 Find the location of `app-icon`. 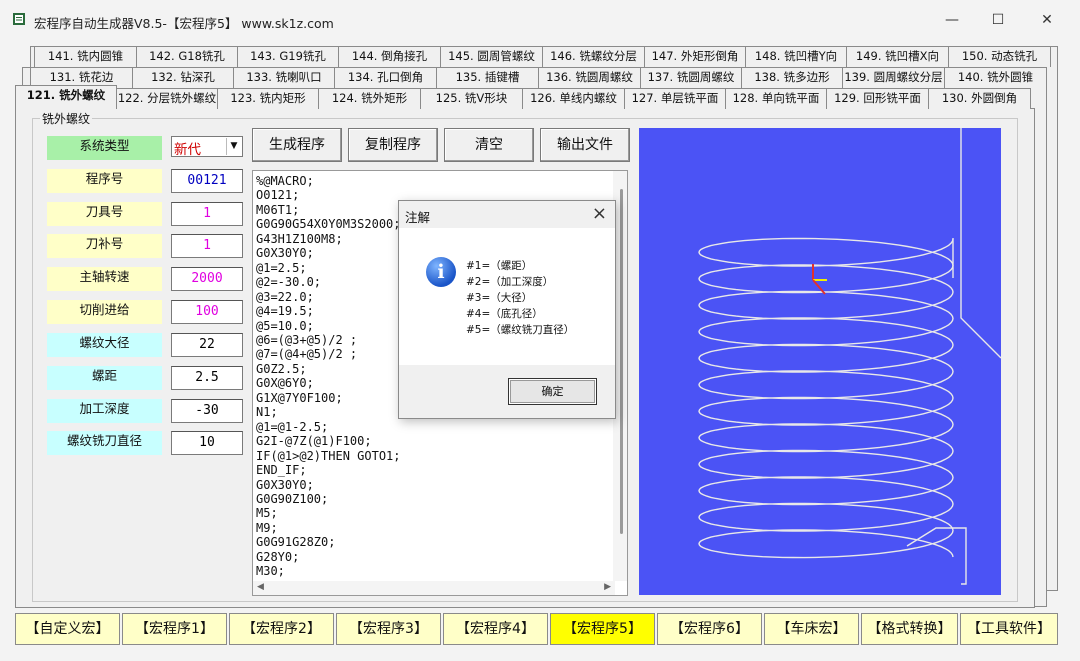

app-icon is located at coordinates (19, 19).